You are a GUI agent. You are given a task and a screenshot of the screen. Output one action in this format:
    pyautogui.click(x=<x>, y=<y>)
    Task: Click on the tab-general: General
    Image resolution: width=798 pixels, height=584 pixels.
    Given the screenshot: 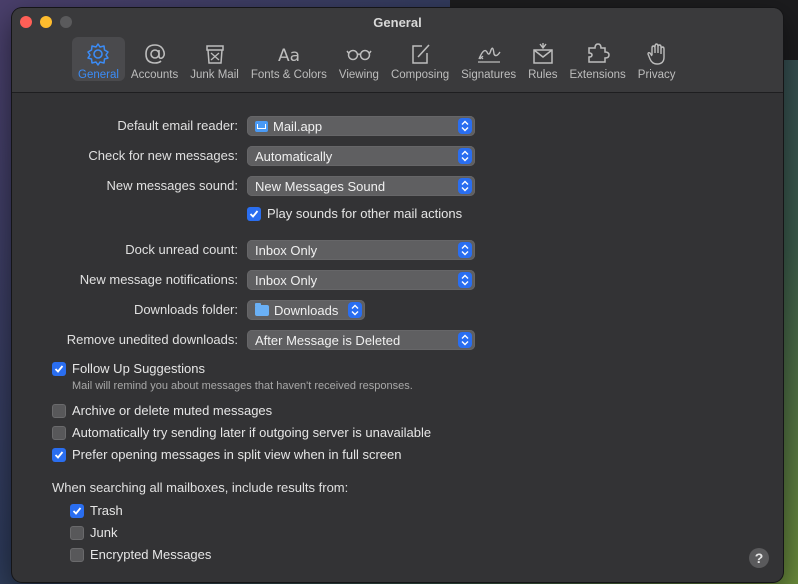 What is the action you would take?
    pyautogui.click(x=98, y=59)
    